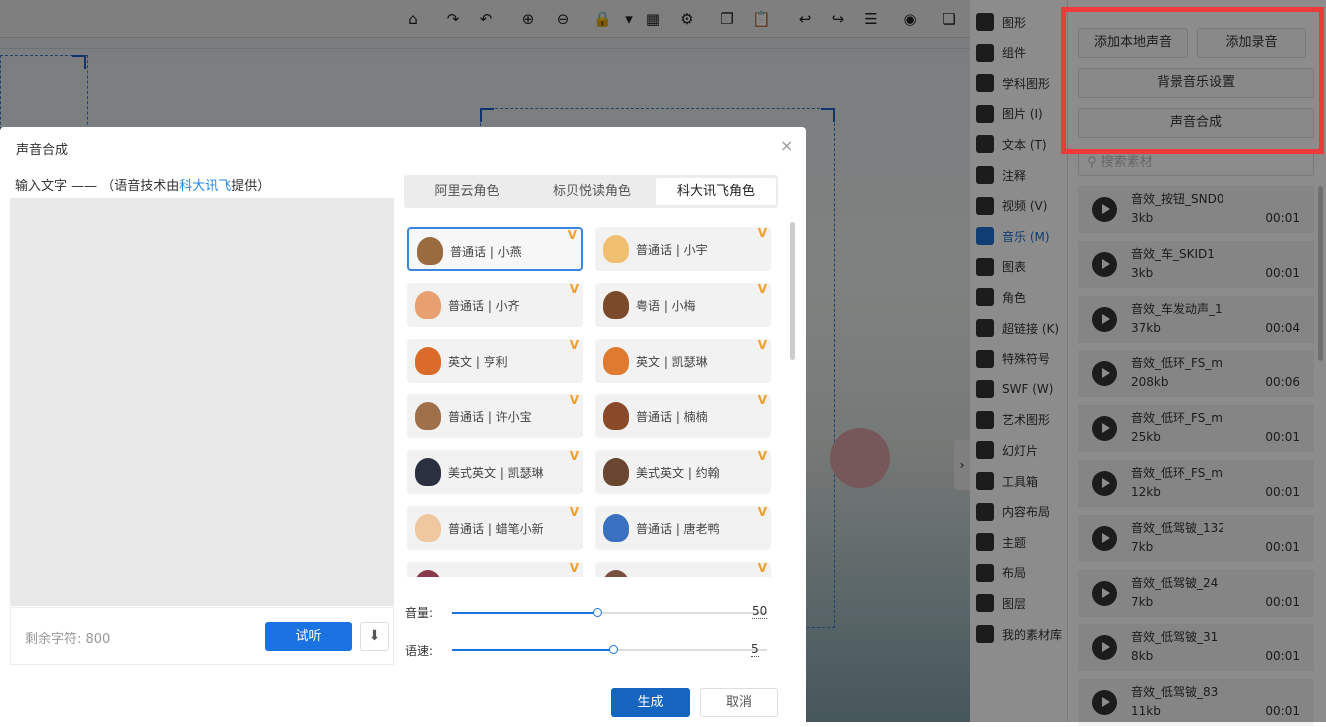 This screenshot has height=727, width=1326. Describe the element at coordinates (672, 250) in the screenshot. I see `voice-label: 普通话 | 小宇` at that location.